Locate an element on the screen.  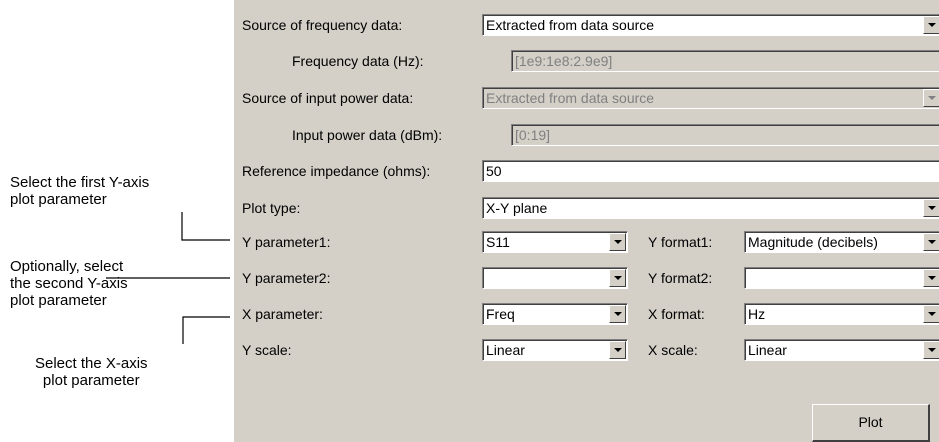
y-param1-label: Y parameter1: is located at coordinates (286, 242).